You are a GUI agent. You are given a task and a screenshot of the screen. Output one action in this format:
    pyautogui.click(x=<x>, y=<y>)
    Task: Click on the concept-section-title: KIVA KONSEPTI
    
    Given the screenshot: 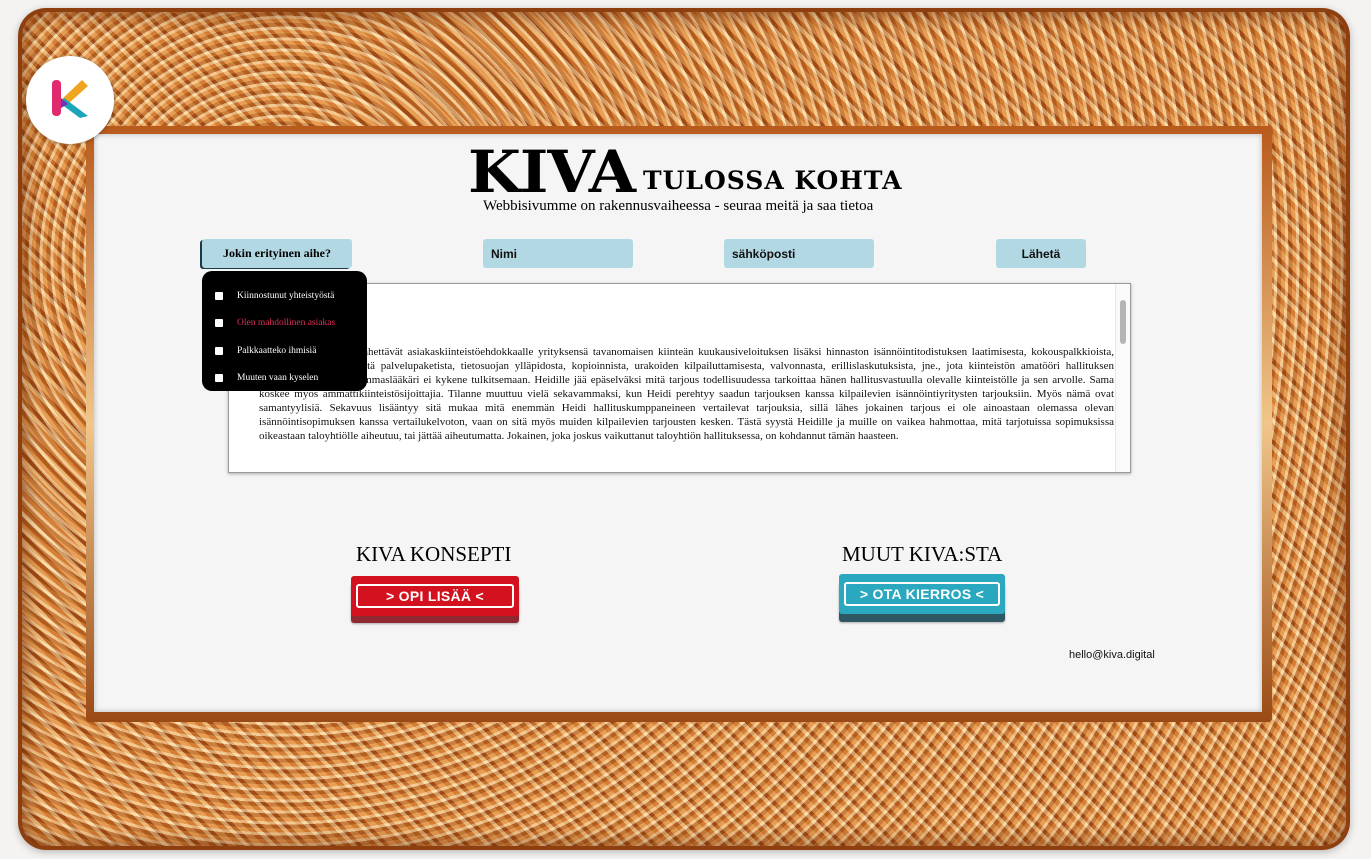 What is the action you would take?
    pyautogui.click(x=434, y=554)
    